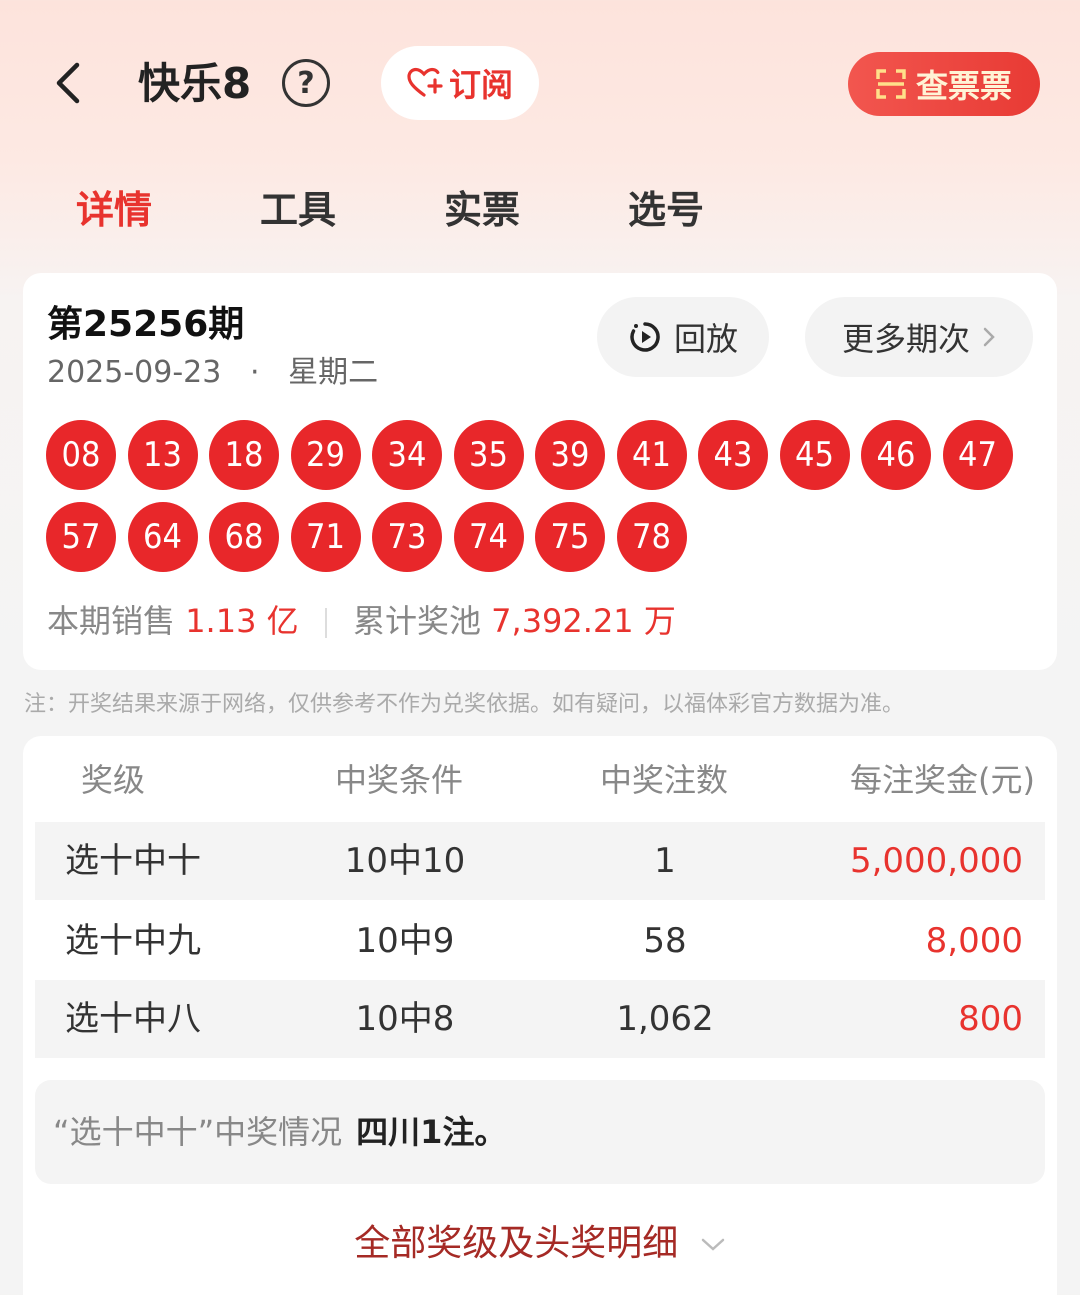 The width and height of the screenshot is (1080, 1295). I want to click on number-ball: 73, so click(407, 537).